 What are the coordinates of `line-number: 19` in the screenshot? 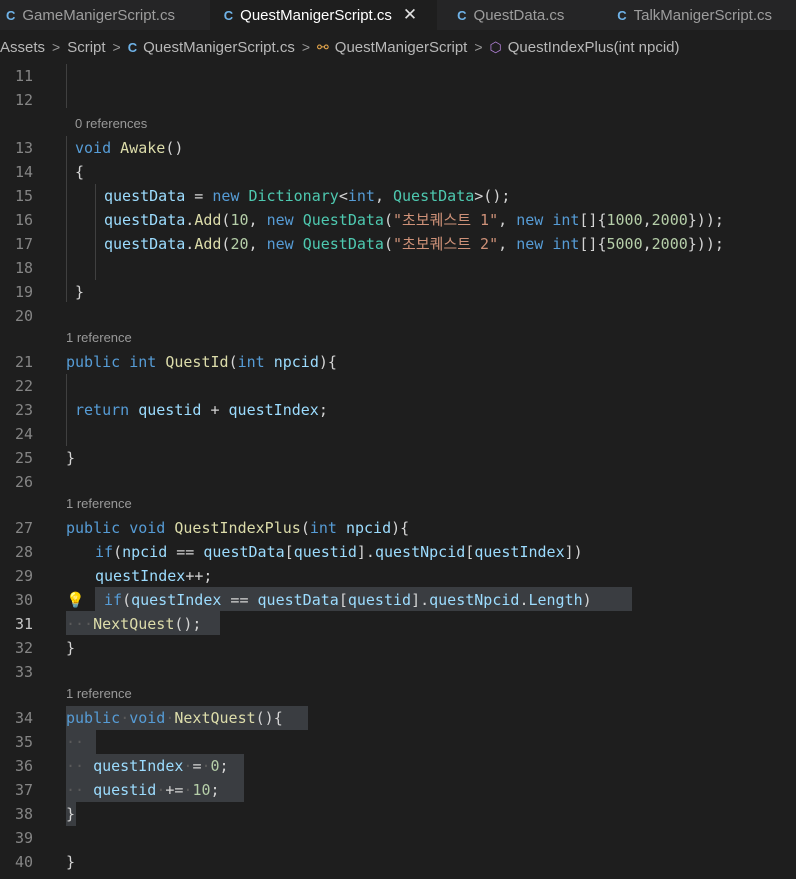 It's located at (23, 292).